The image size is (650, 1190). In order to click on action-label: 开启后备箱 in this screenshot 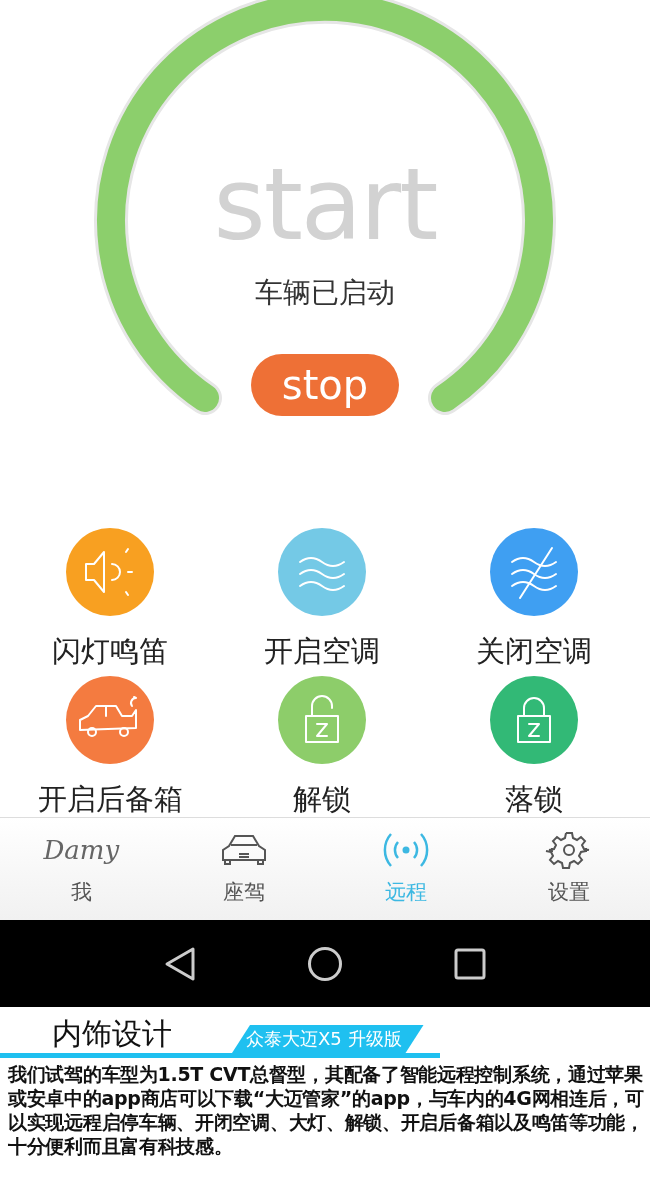, I will do `click(110, 798)`.